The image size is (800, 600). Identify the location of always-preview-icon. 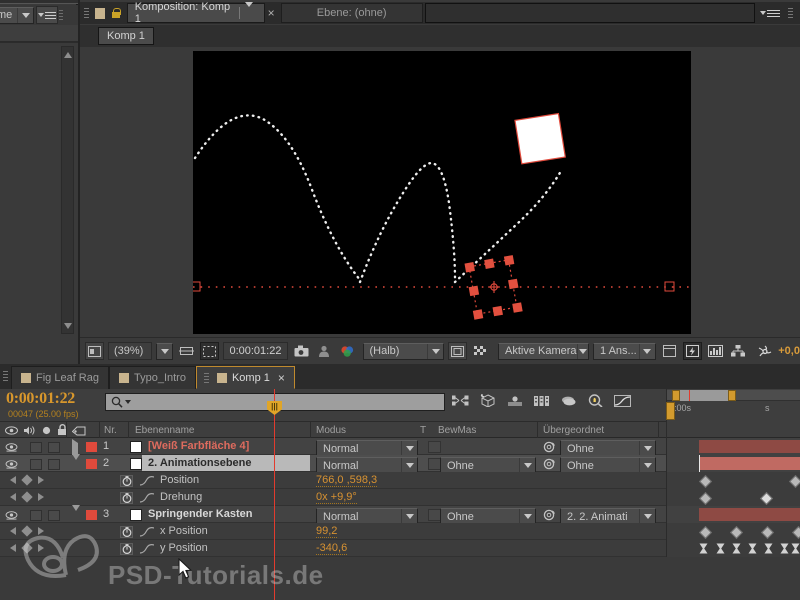
(94, 351).